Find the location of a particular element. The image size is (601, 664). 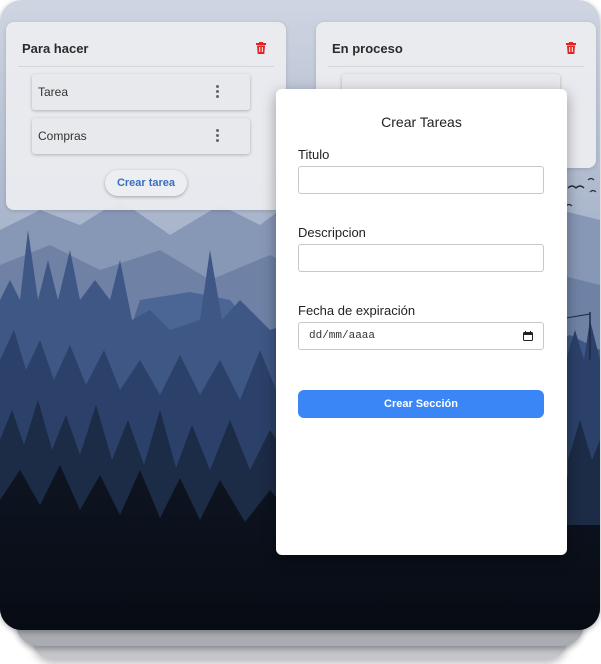

column-title: Para hacer is located at coordinates (55, 48).